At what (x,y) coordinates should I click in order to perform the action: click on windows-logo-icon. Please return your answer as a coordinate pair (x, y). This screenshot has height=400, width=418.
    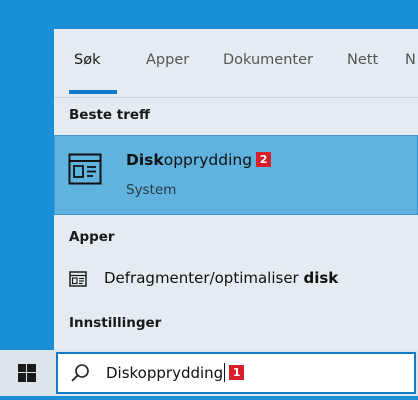
    Looking at the image, I should click on (27, 373).